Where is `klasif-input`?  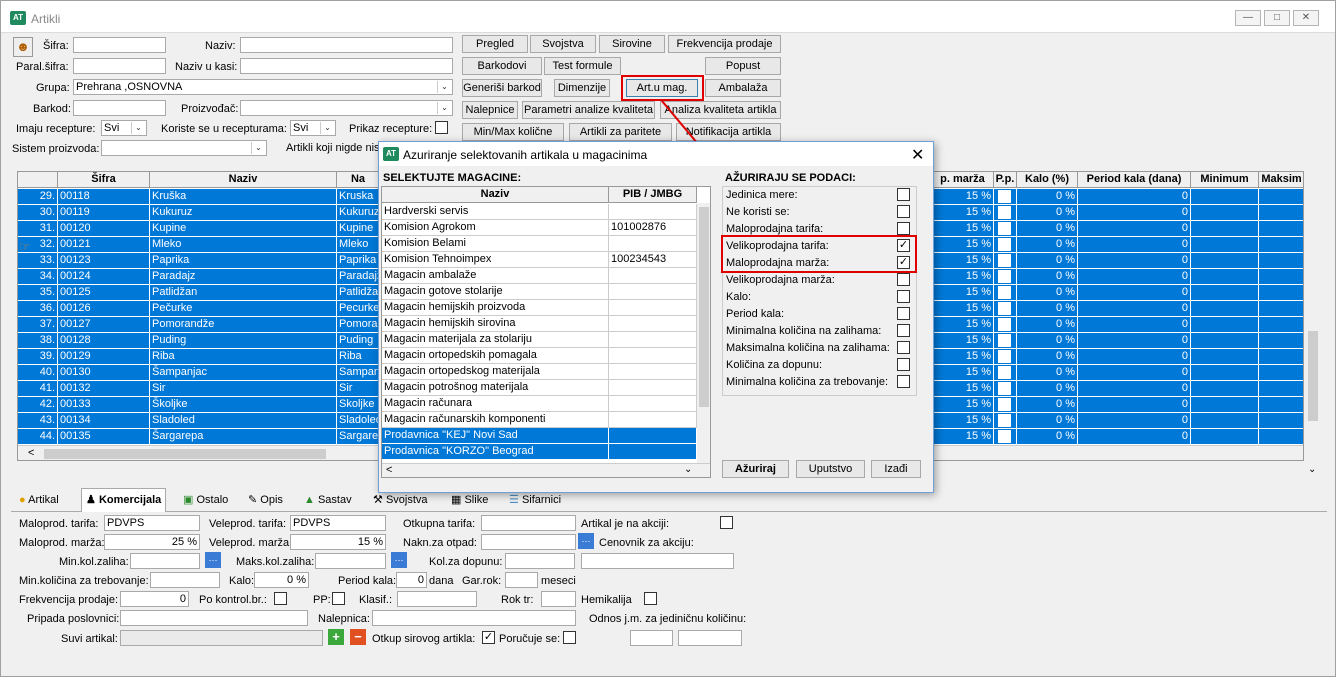
klasif-input is located at coordinates (437, 599).